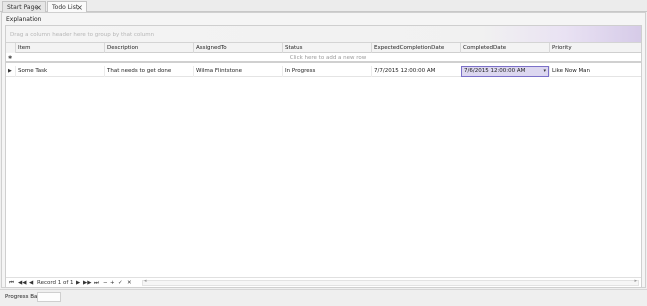 The image size is (647, 306). What do you see at coordinates (87, 283) in the screenshot?
I see `next-page-button: ▶▶` at bounding box center [87, 283].